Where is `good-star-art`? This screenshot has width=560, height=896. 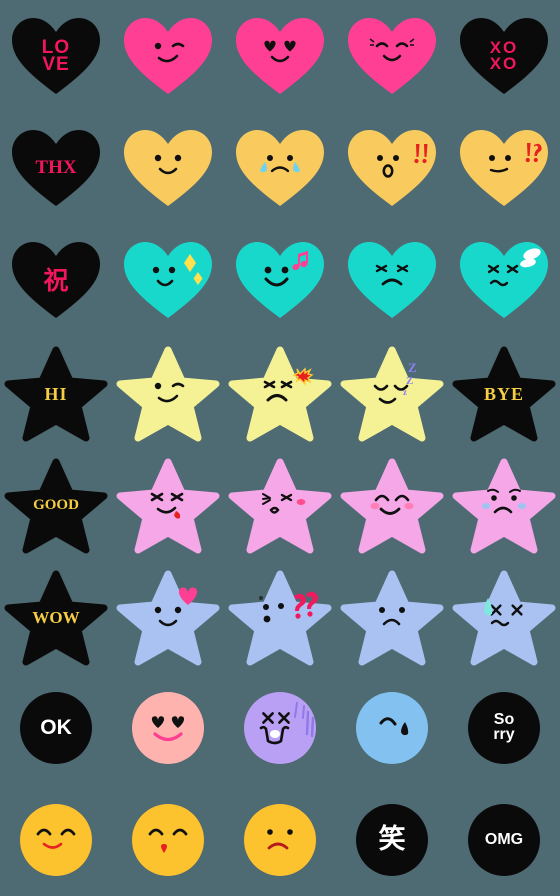
good-star-art is located at coordinates (56, 504).